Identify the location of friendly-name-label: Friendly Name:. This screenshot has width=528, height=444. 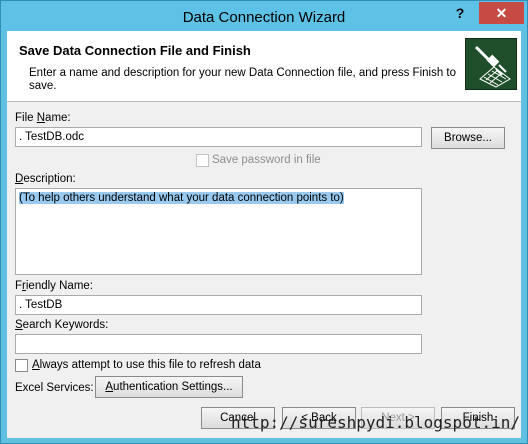
(54, 286).